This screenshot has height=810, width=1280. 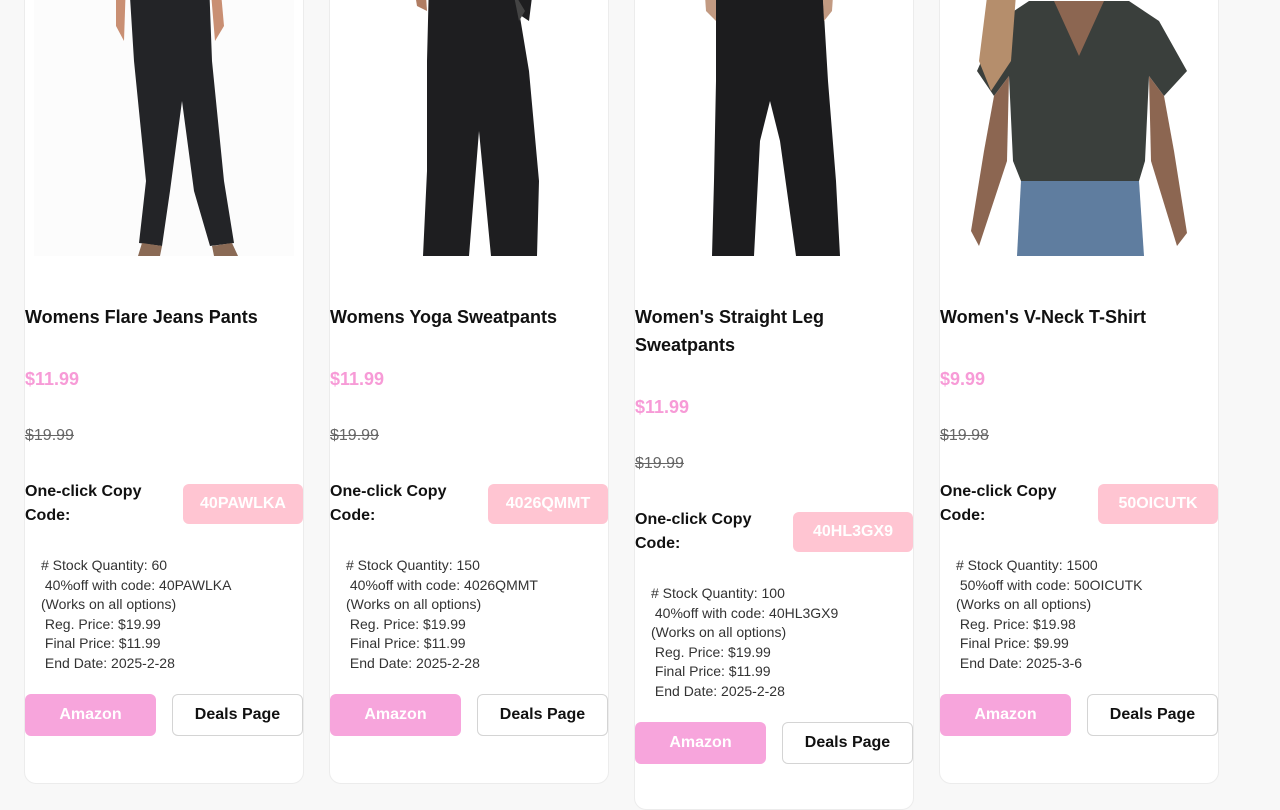 What do you see at coordinates (413, 565) in the screenshot?
I see `stock-quantity: # Stock Quantity: 150` at bounding box center [413, 565].